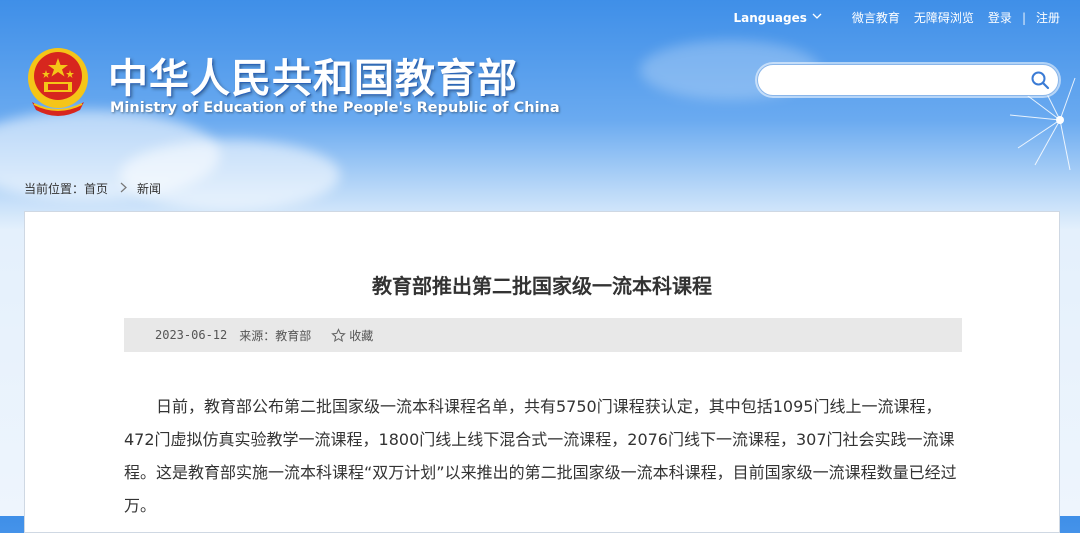 The width and height of the screenshot is (1080, 533). Describe the element at coordinates (275, 335) in the screenshot. I see `article-source: 来源：教育部` at that location.